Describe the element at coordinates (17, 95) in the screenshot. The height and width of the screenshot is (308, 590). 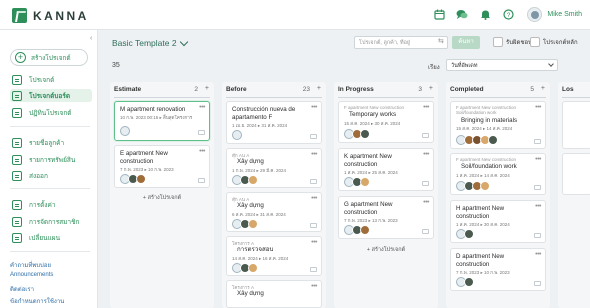
I see `board-icon` at that location.